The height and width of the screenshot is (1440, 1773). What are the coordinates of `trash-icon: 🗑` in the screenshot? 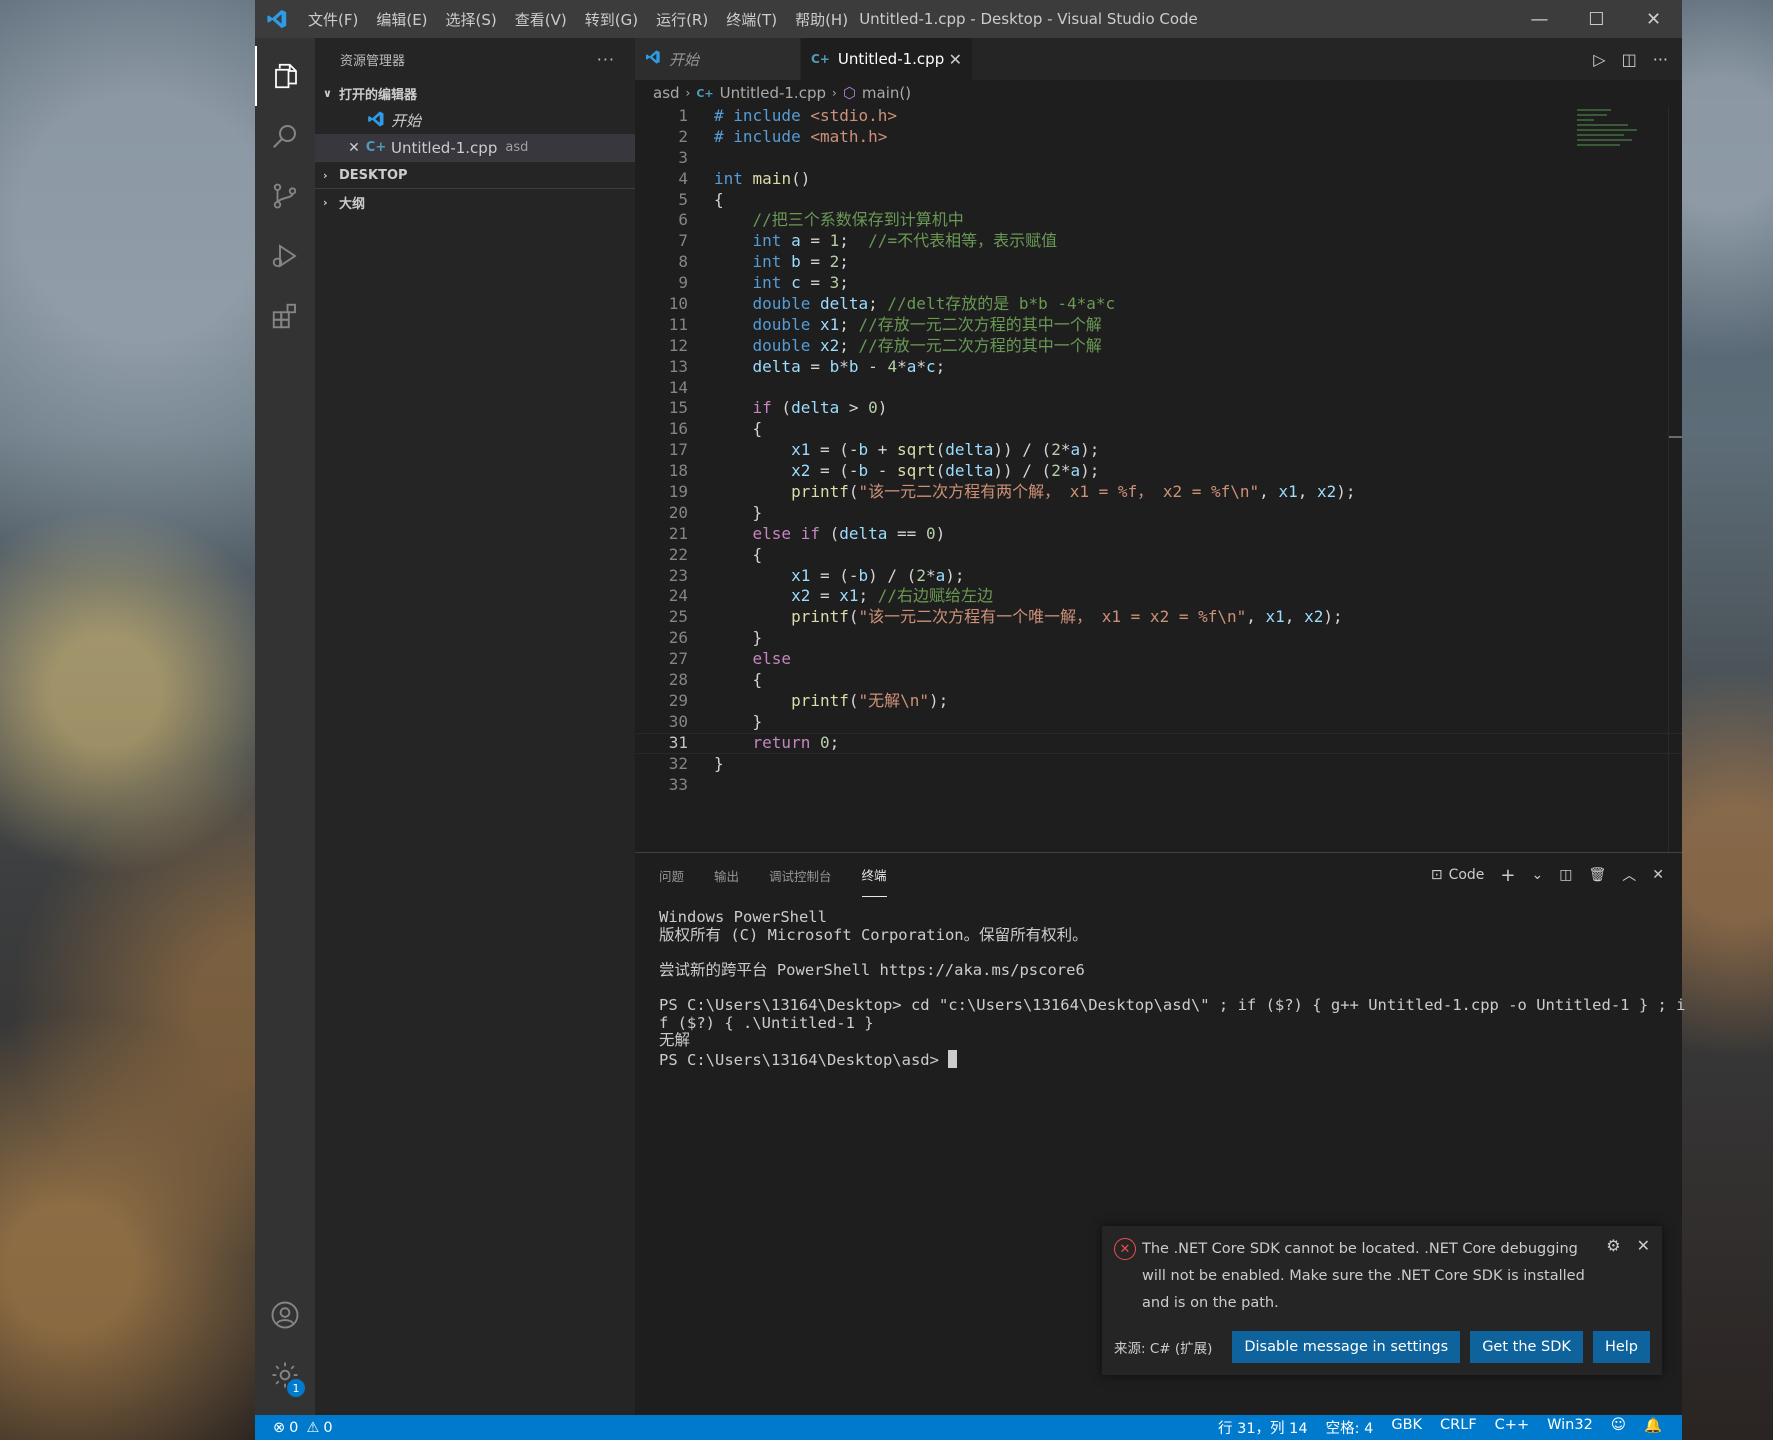 It's located at (1597, 875).